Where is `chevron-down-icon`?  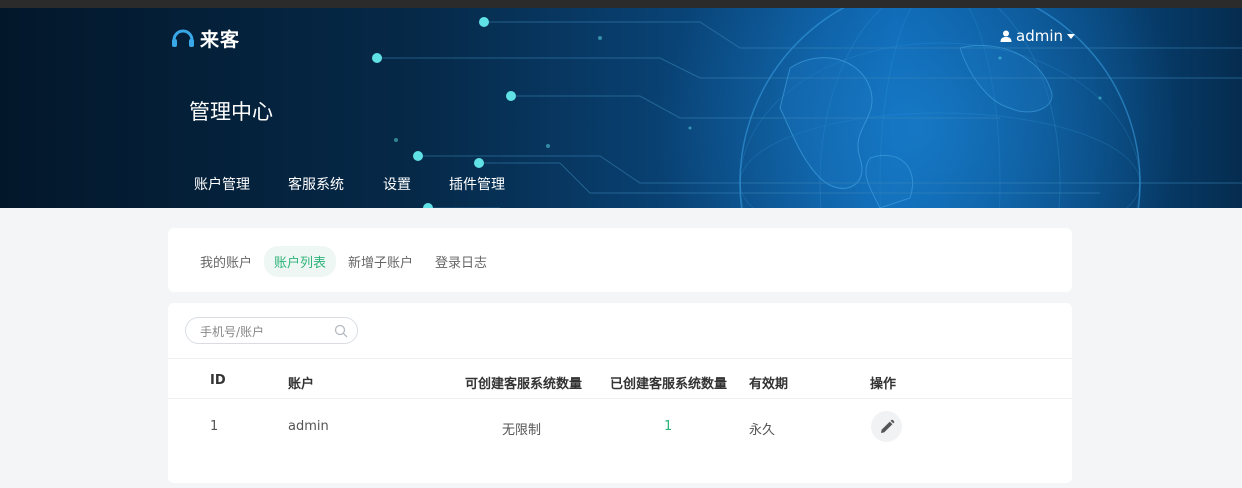
chevron-down-icon is located at coordinates (1071, 36).